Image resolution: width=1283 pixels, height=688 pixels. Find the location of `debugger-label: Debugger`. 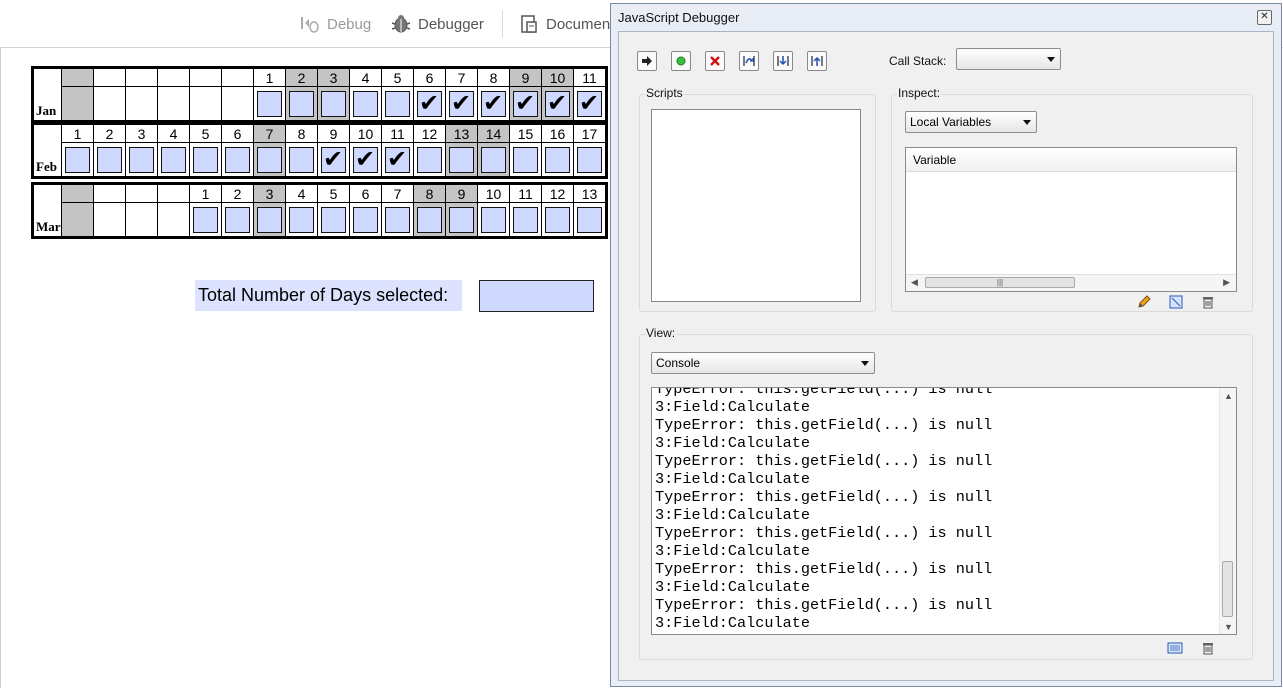

debugger-label: Debugger is located at coordinates (451, 24).